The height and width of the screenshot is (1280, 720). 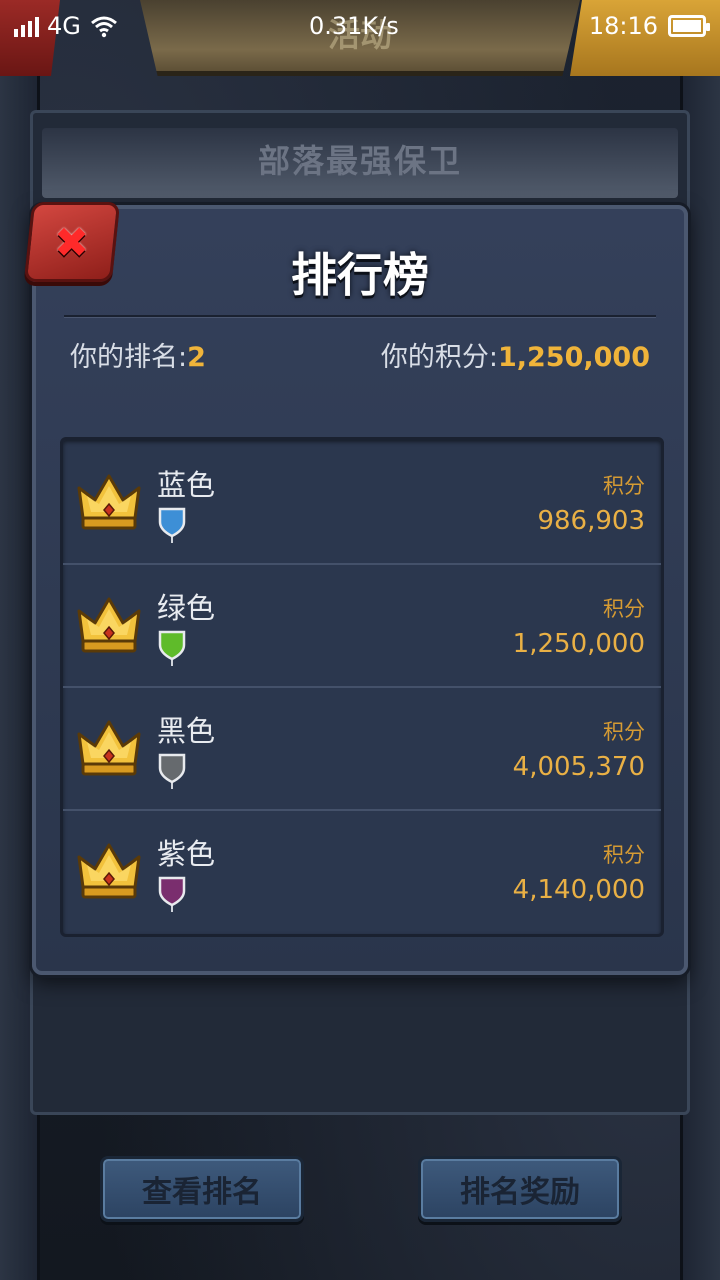 I want to click on my-rank-value: 2, so click(x=196, y=357).